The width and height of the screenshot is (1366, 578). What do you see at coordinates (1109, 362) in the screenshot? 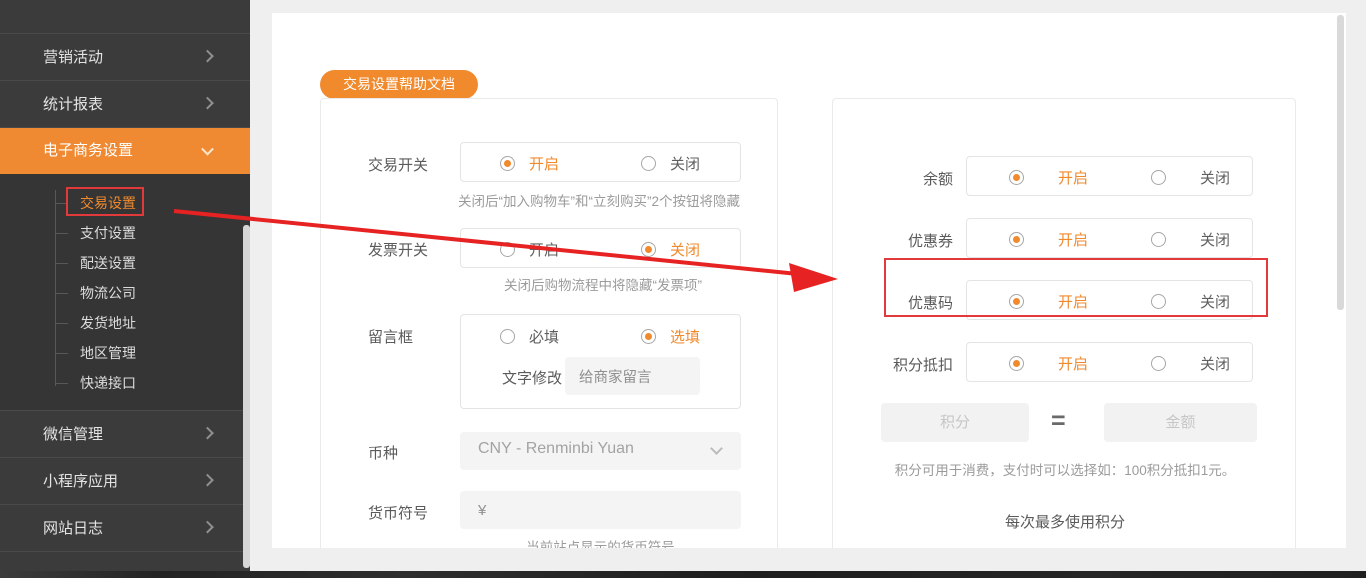
I see `points-deduction-option-box: 开启 关闭` at bounding box center [1109, 362].